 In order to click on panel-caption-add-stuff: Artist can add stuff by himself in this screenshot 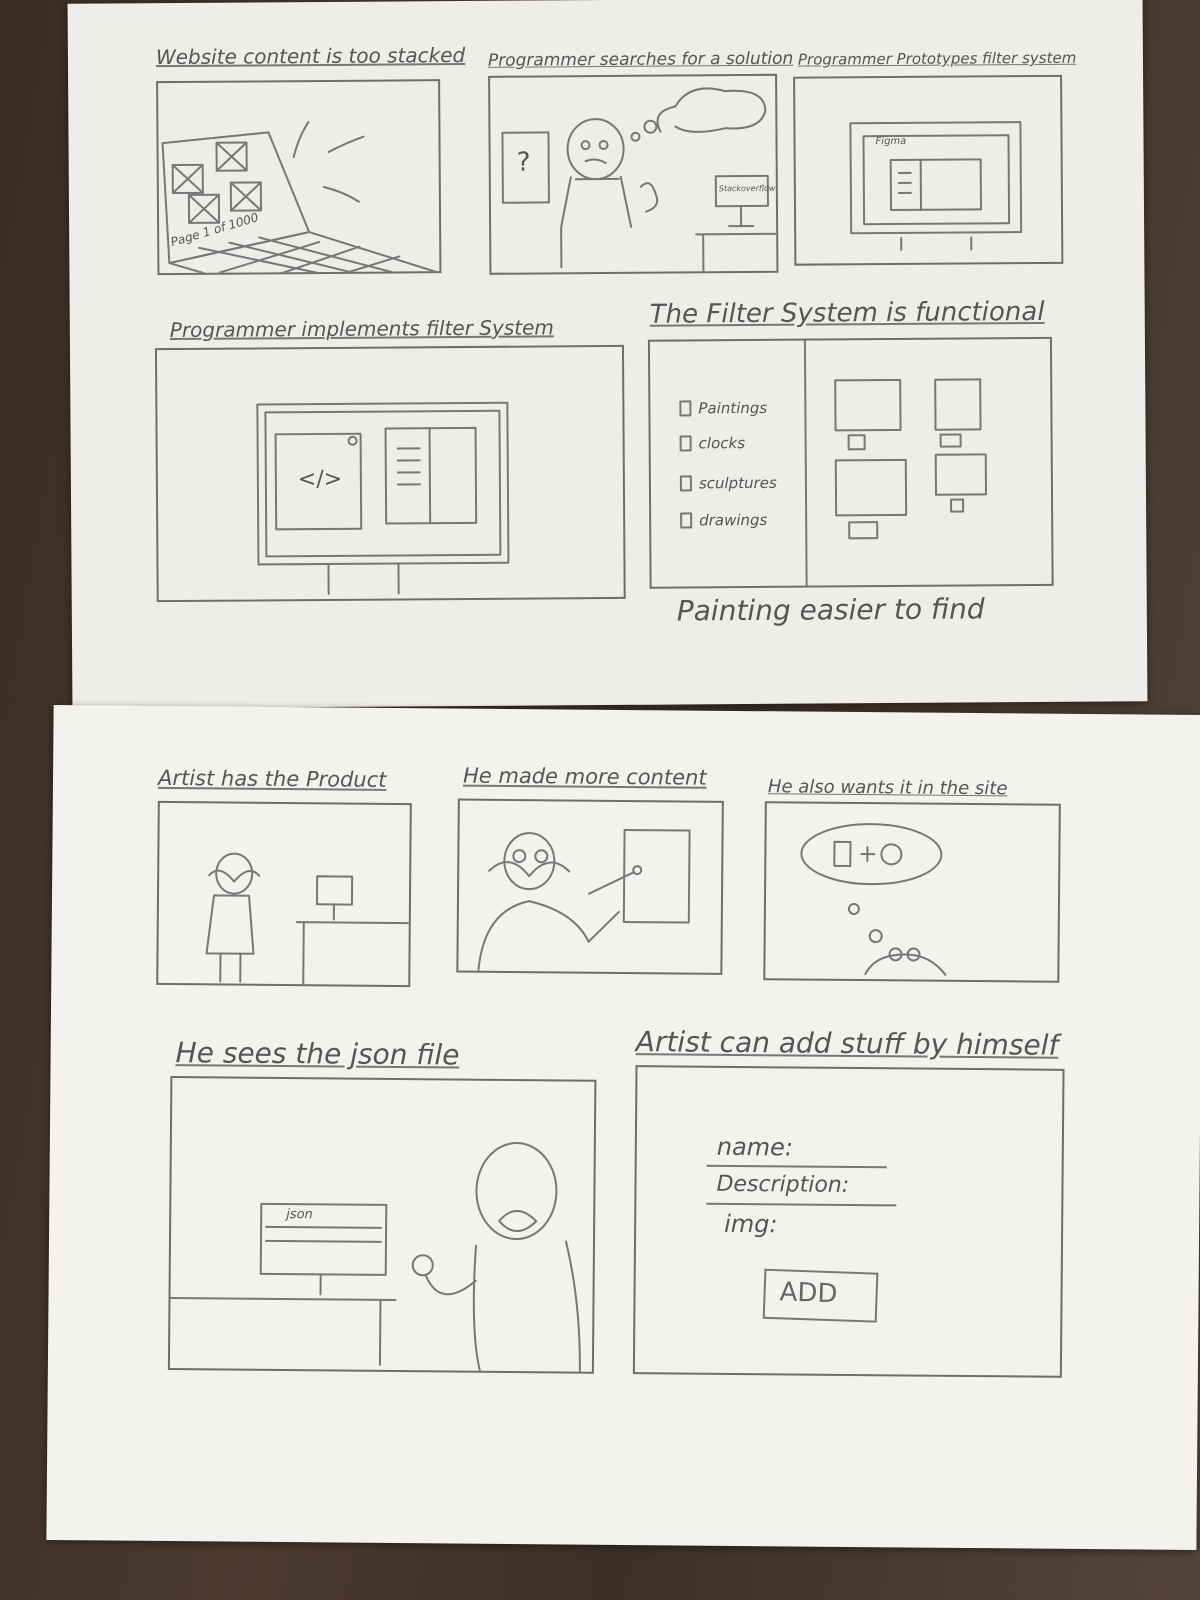, I will do `click(847, 1043)`.